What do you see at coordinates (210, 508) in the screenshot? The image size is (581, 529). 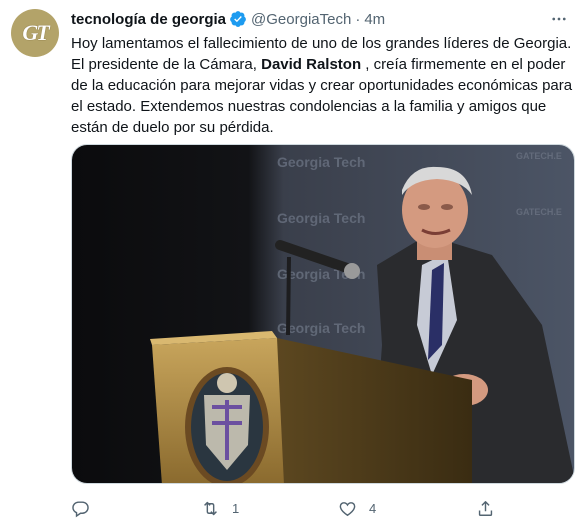 I see `retweet-icon` at bounding box center [210, 508].